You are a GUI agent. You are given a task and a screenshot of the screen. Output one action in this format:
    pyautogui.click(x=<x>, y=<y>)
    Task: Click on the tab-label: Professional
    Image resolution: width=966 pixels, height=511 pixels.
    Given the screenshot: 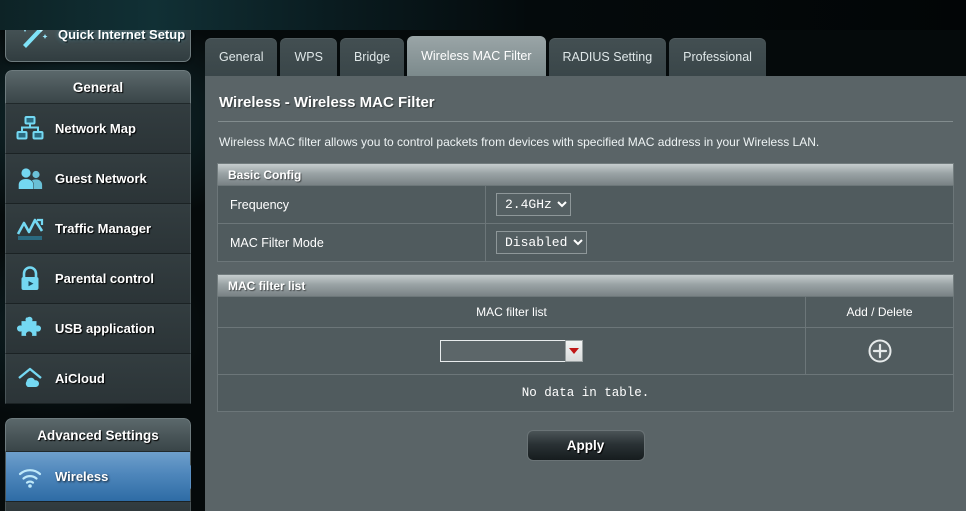 What is the action you would take?
    pyautogui.click(x=717, y=57)
    